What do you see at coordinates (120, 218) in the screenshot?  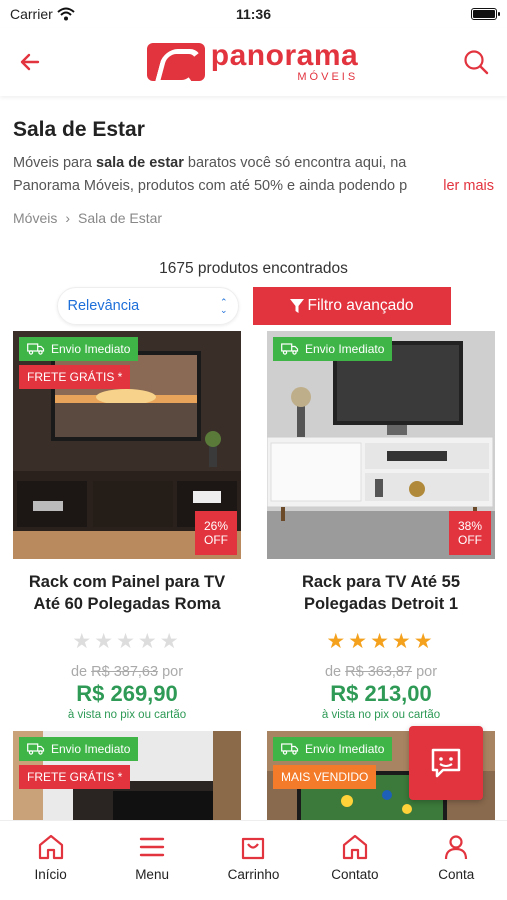 I see `breadcrumb-item-current: Sala de Estar` at bounding box center [120, 218].